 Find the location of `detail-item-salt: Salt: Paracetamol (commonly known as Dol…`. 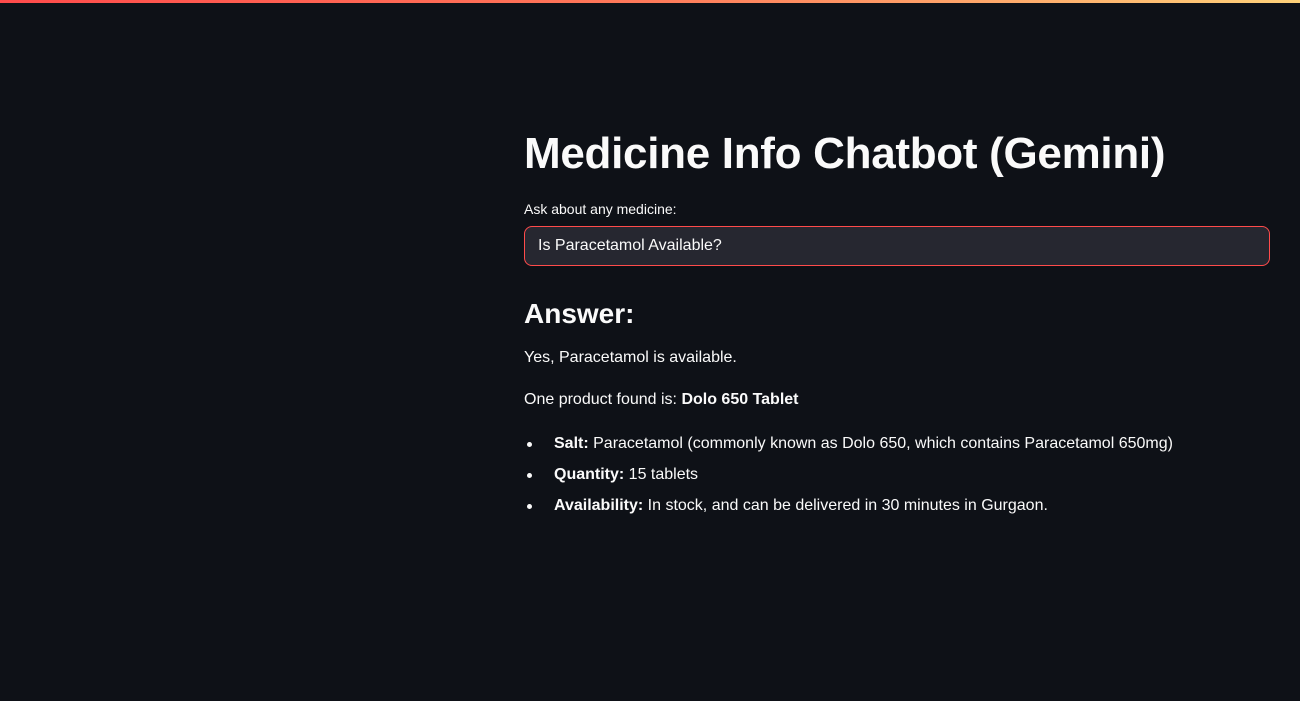

detail-item-salt: Salt: Paracetamol (commonly known as Dol… is located at coordinates (897, 444).